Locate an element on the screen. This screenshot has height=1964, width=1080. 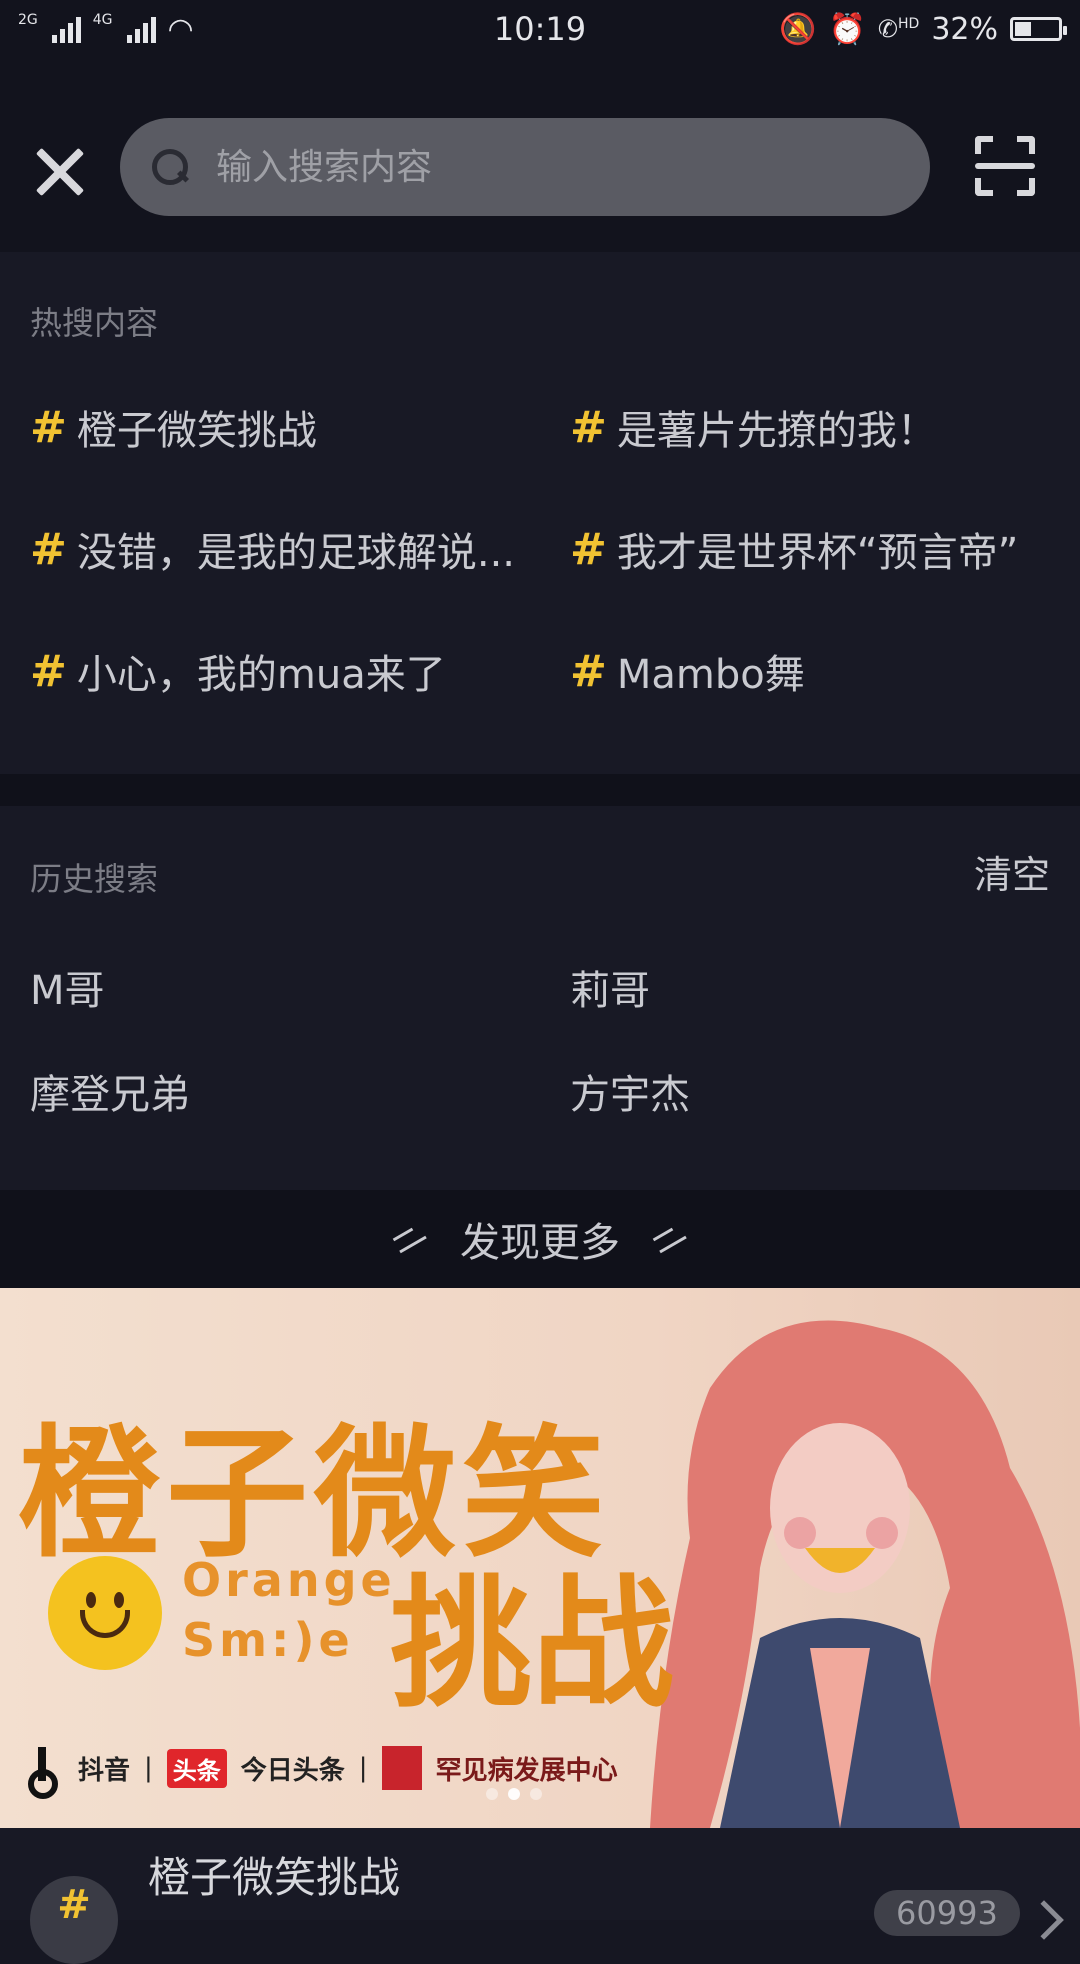
hot-search-label: Mambo舞 is located at coordinates (710, 675).